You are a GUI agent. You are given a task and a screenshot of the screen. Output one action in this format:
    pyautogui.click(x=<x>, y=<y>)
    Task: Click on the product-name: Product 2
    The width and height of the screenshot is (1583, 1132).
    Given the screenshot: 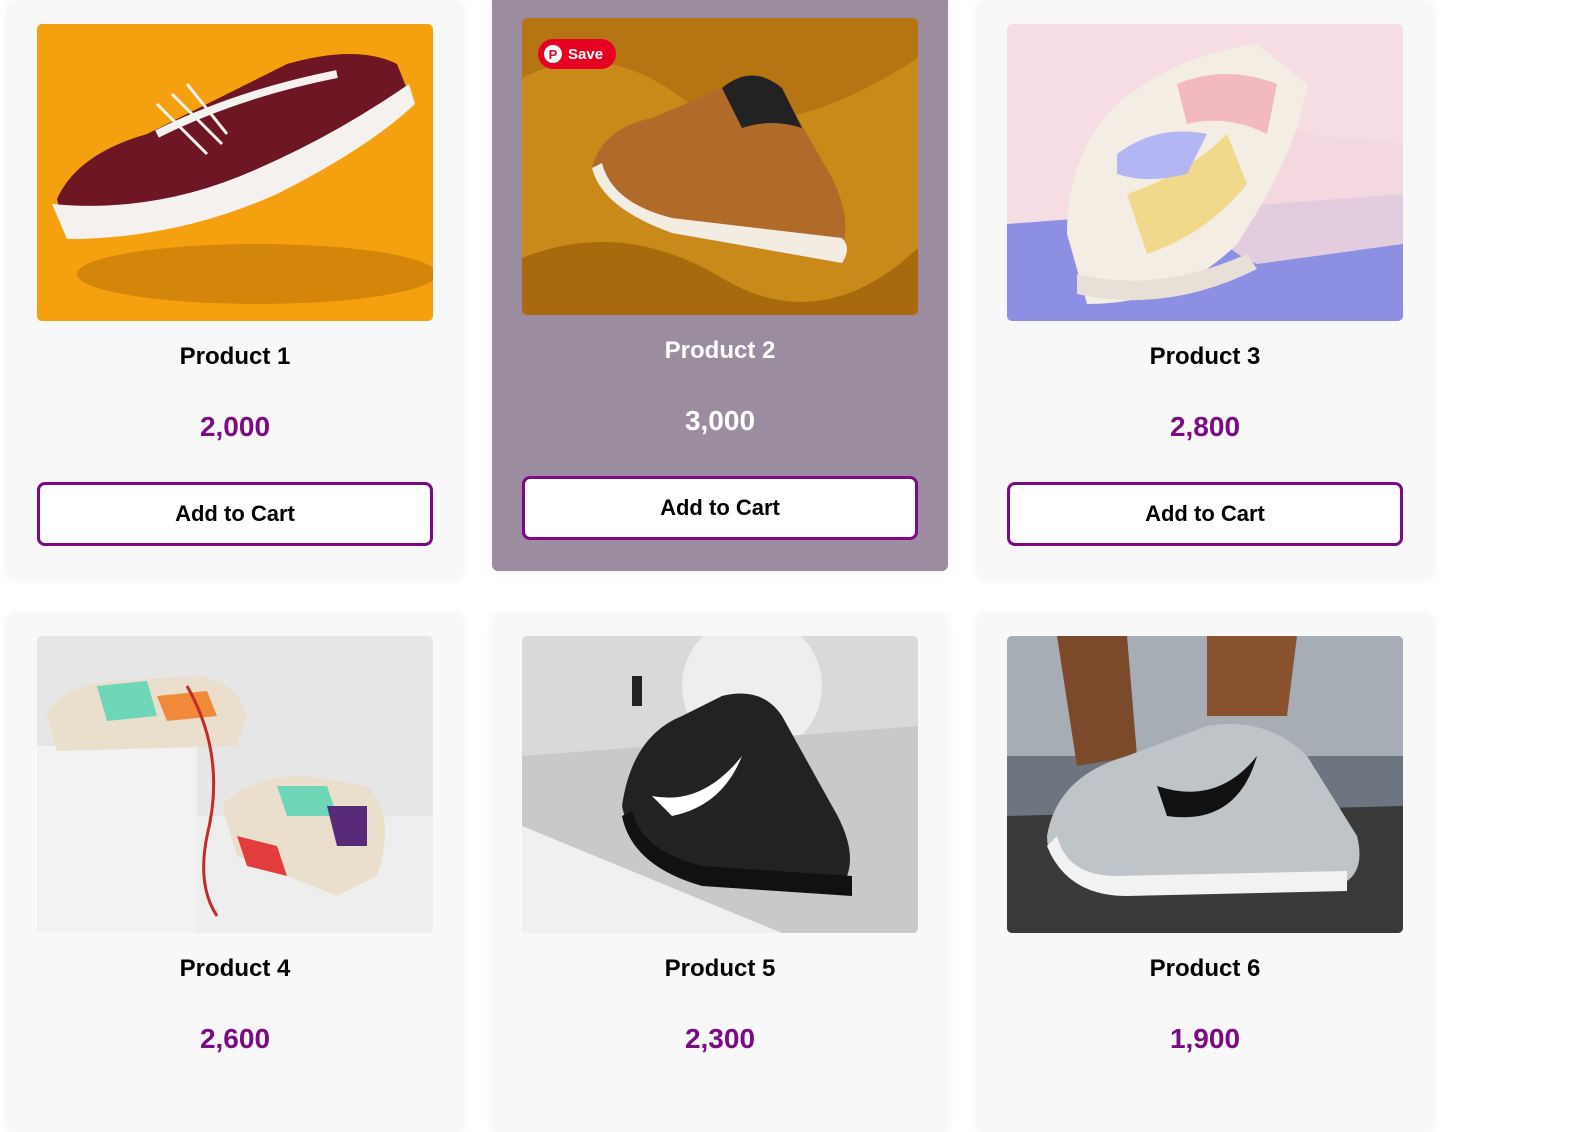 What is the action you would take?
    pyautogui.click(x=720, y=350)
    